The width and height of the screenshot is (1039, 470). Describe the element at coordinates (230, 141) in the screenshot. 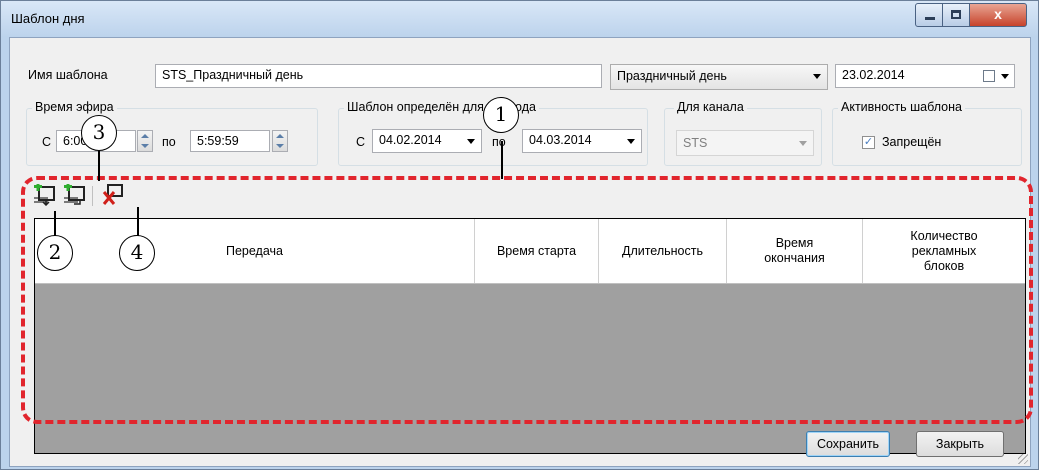

I see `to-time-input: 5:59:59` at that location.